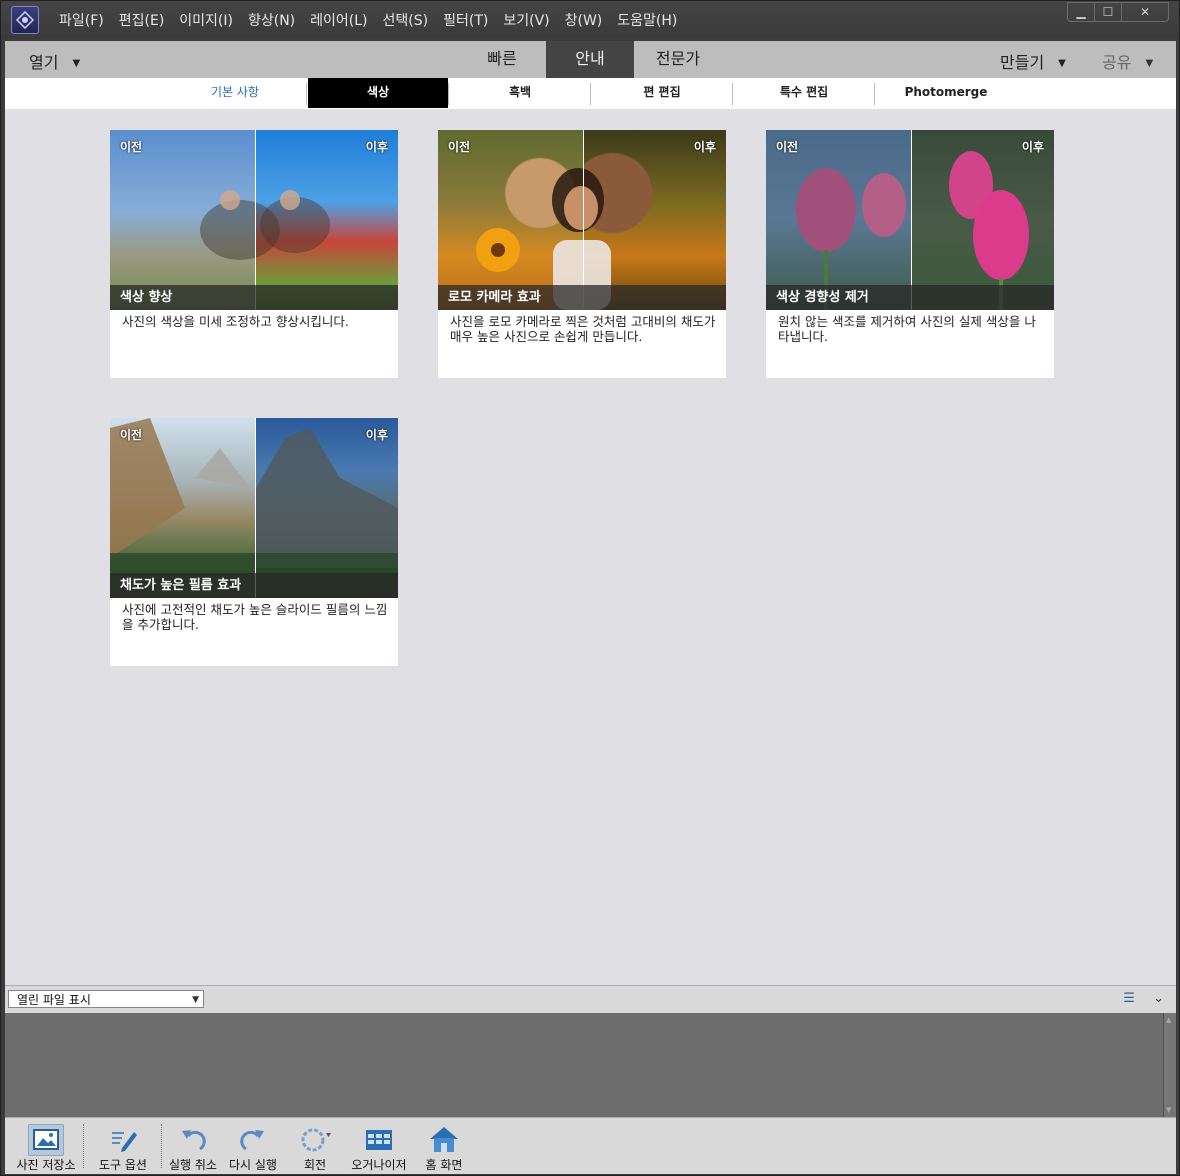  What do you see at coordinates (444, 1165) in the screenshot?
I see `home-screen-label: 홈 화면` at bounding box center [444, 1165].